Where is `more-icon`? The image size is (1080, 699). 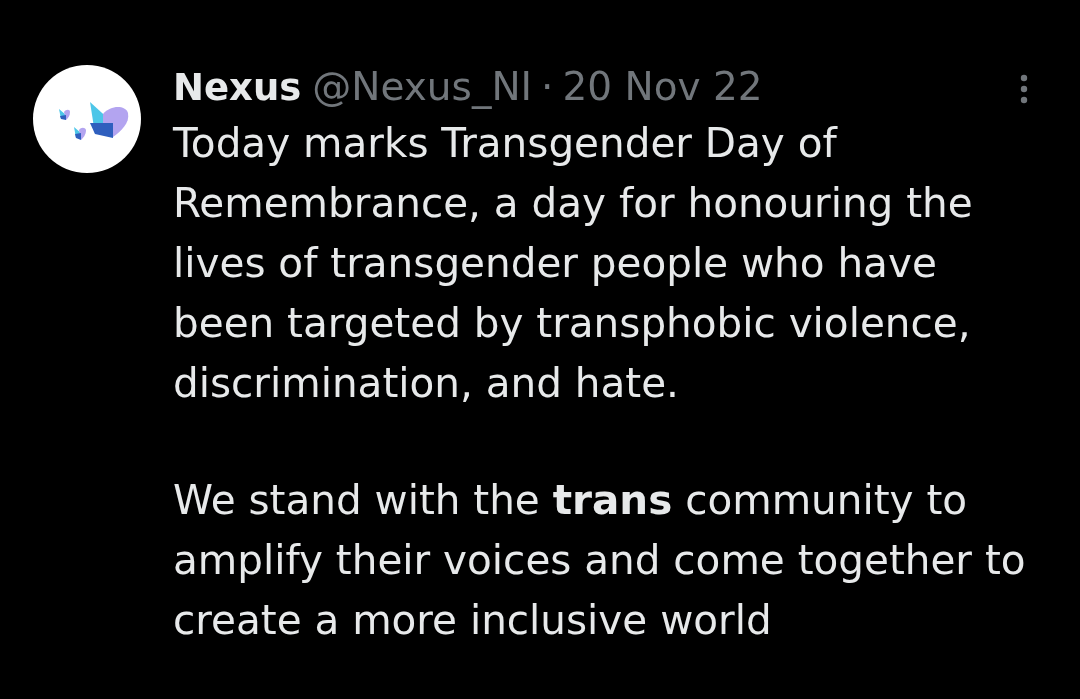 more-icon is located at coordinates (1024, 89).